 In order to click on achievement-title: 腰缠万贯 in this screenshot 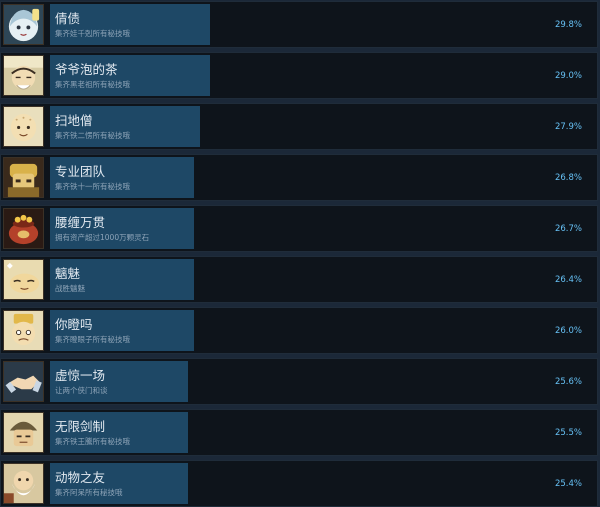, I will do `click(80, 222)`.